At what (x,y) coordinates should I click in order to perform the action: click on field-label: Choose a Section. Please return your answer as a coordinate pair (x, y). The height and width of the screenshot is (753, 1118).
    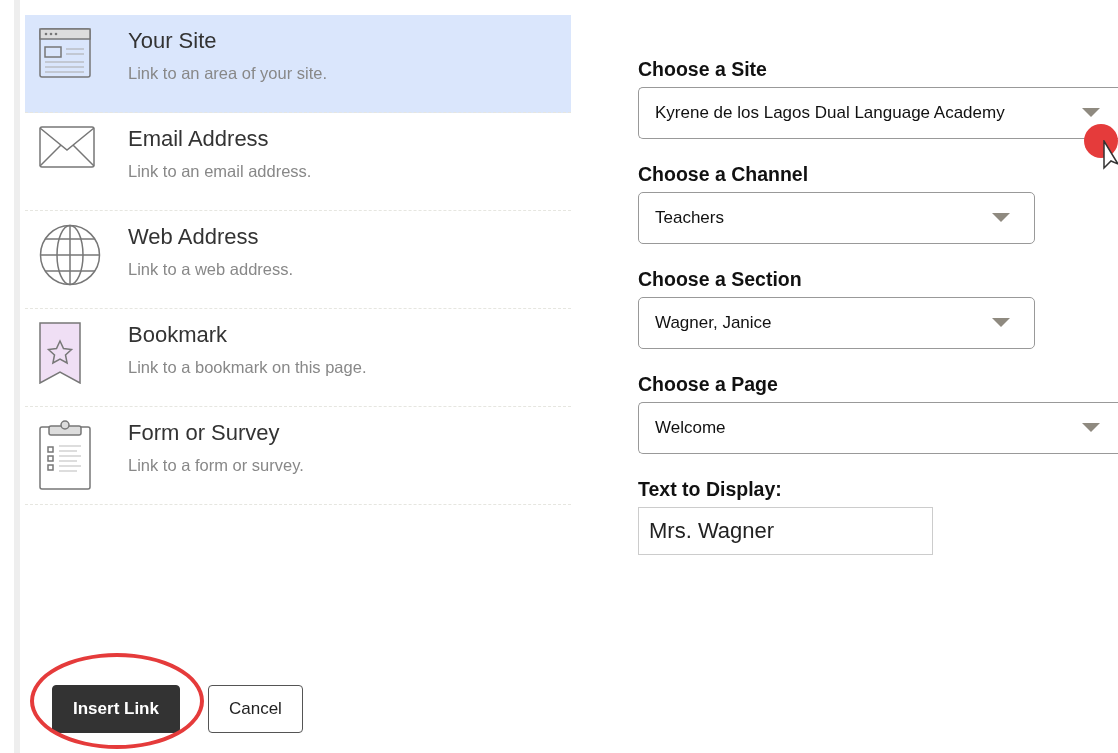
    Looking at the image, I should click on (720, 279).